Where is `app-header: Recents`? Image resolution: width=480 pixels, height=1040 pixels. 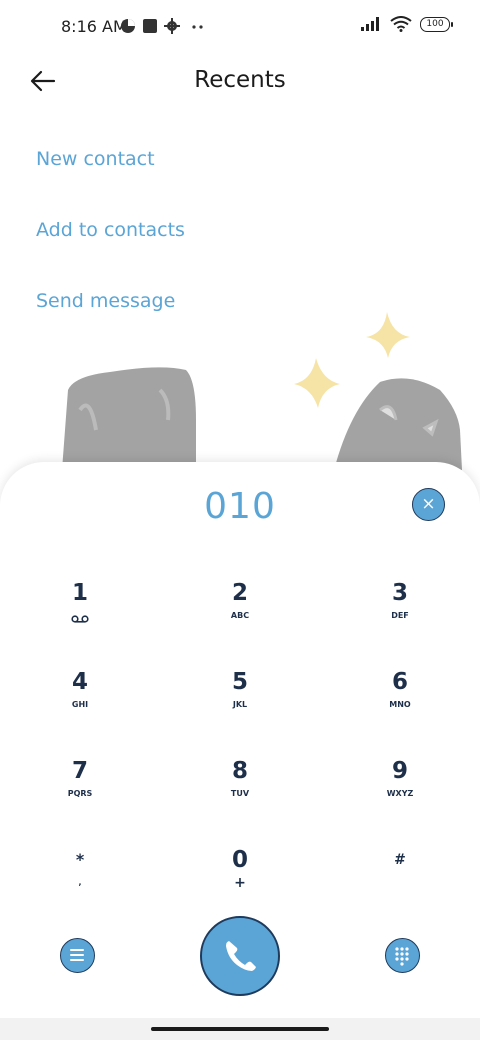 app-header: Recents is located at coordinates (240, 82).